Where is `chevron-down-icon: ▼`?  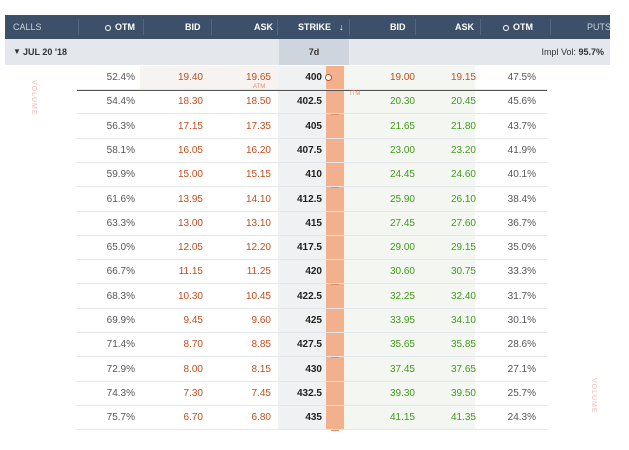 chevron-down-icon: ▼ is located at coordinates (17, 52).